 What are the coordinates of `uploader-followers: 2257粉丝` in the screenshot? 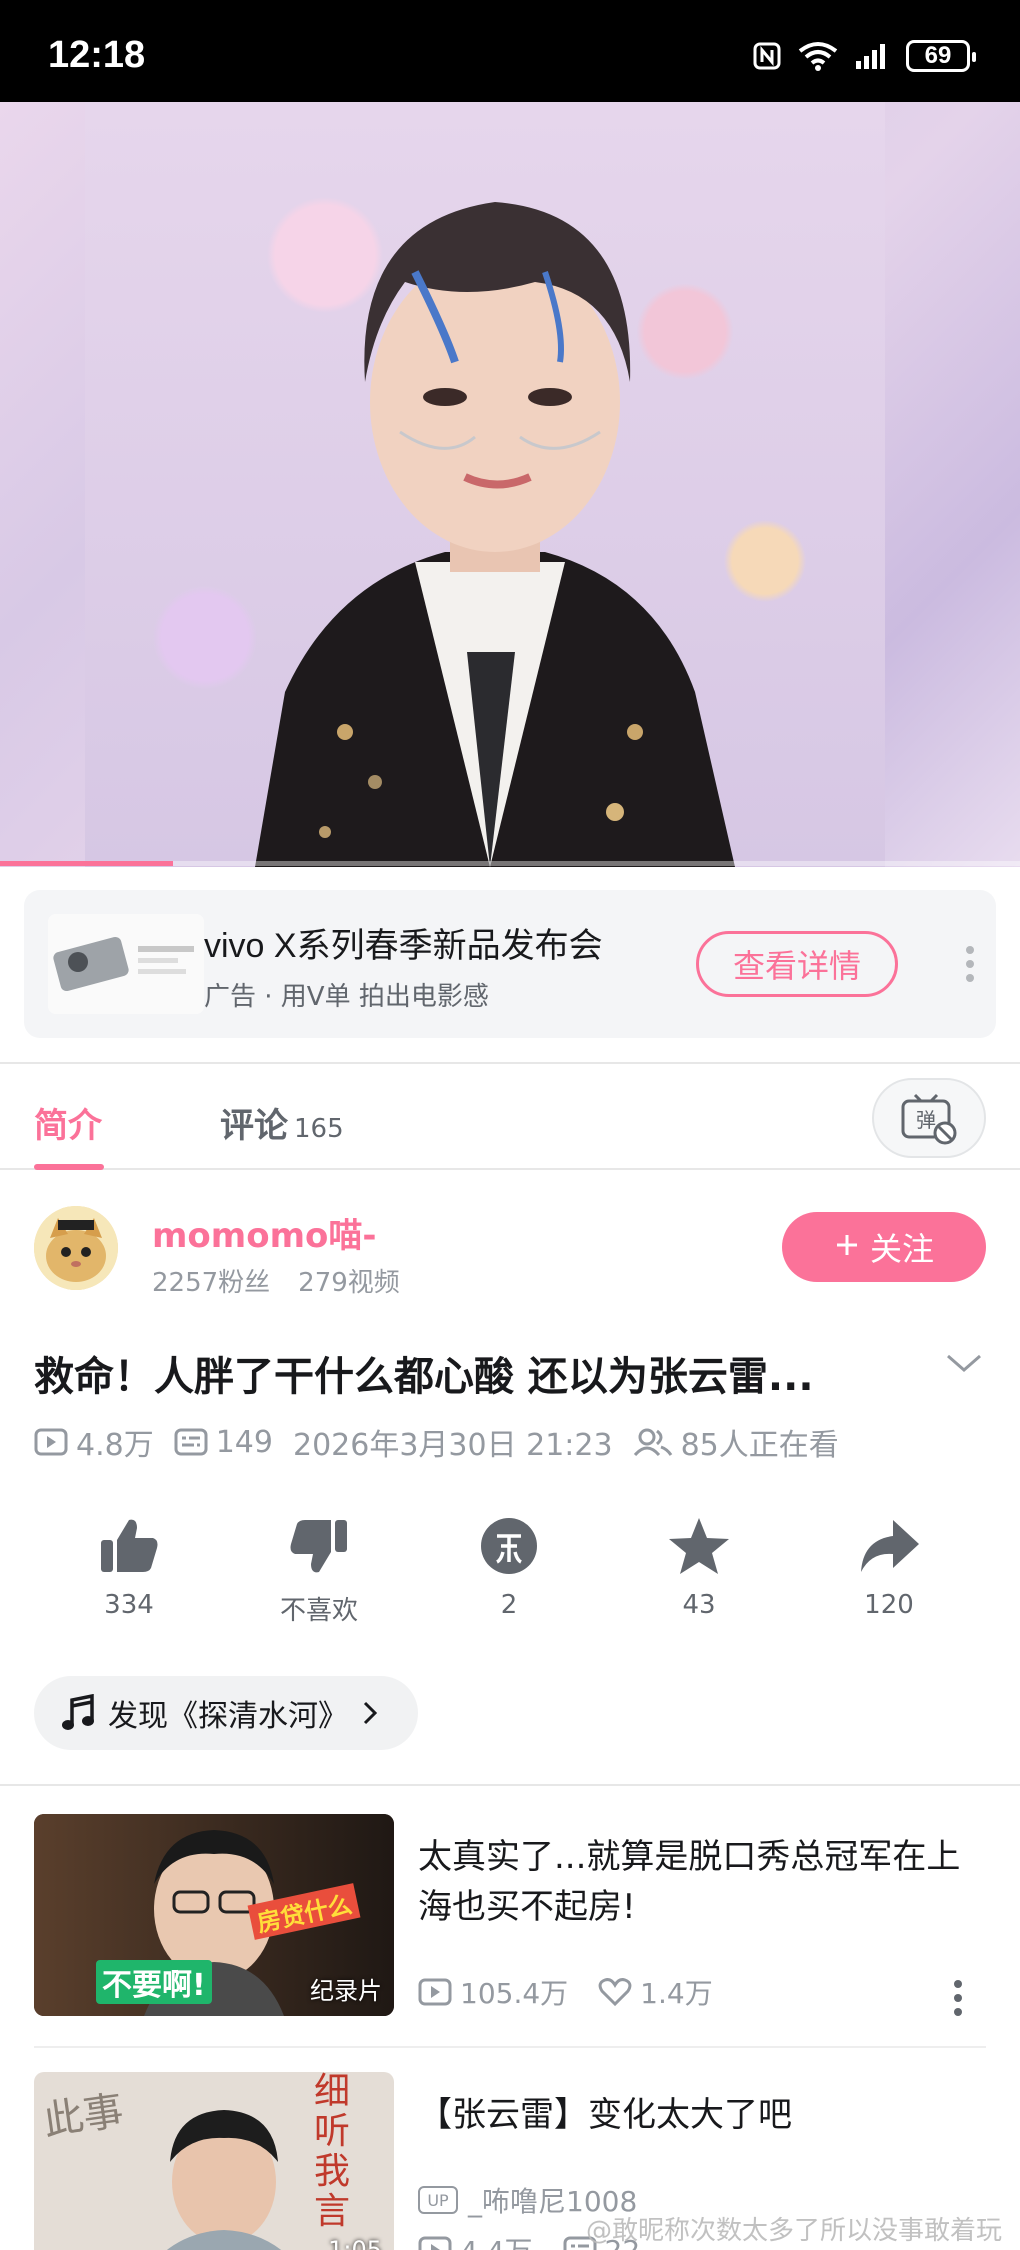 It's located at (211, 1283).